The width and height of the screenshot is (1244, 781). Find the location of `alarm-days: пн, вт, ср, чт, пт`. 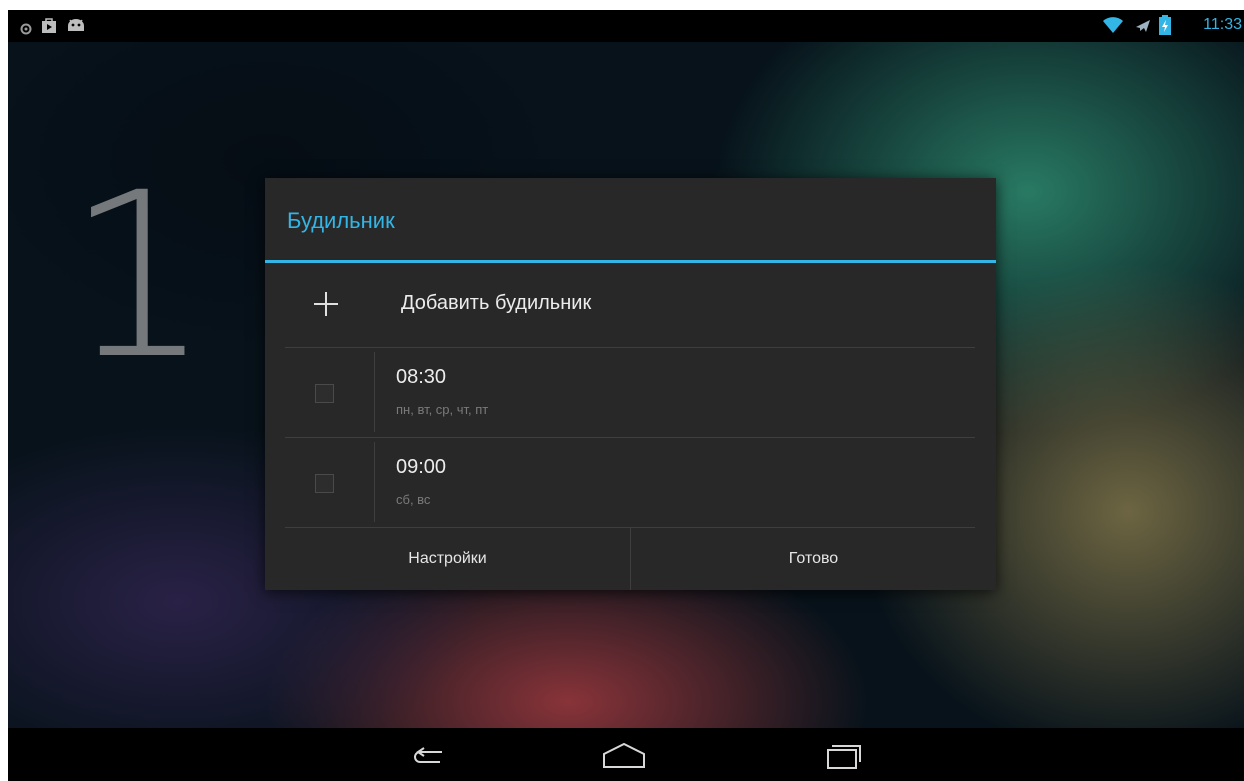

alarm-days: пн, вт, ср, чт, пт is located at coordinates (442, 409).